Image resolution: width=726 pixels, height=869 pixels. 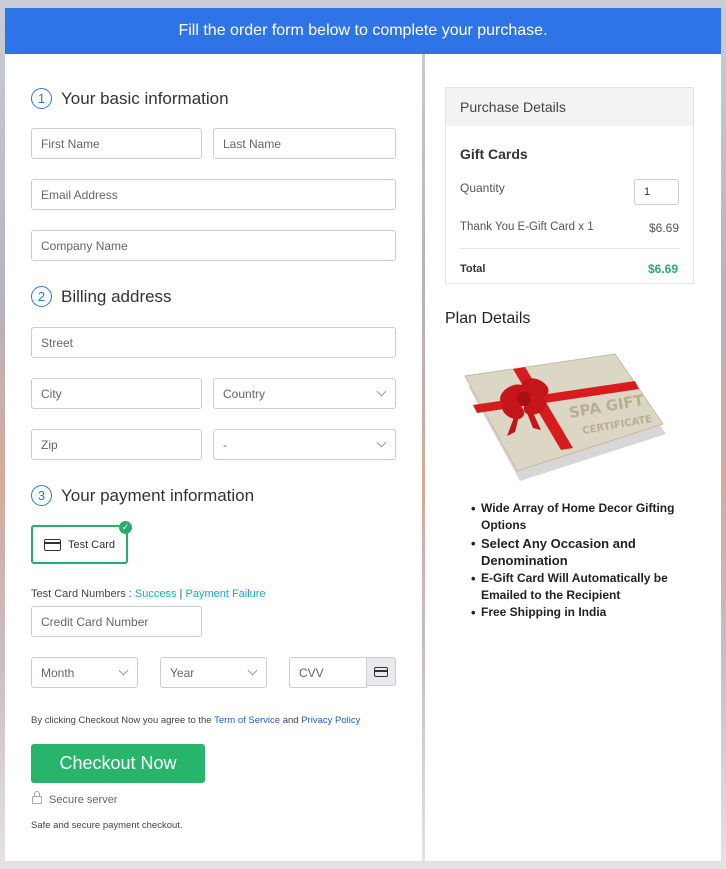 What do you see at coordinates (570, 248) in the screenshot?
I see `divider` at bounding box center [570, 248].